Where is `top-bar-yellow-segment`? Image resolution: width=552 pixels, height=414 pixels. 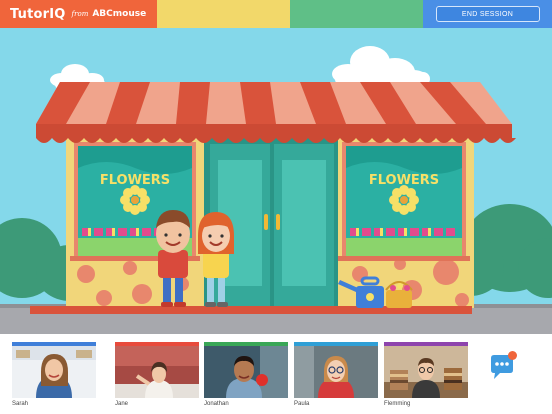
top-bar-yellow-segment is located at coordinates (223, 14).